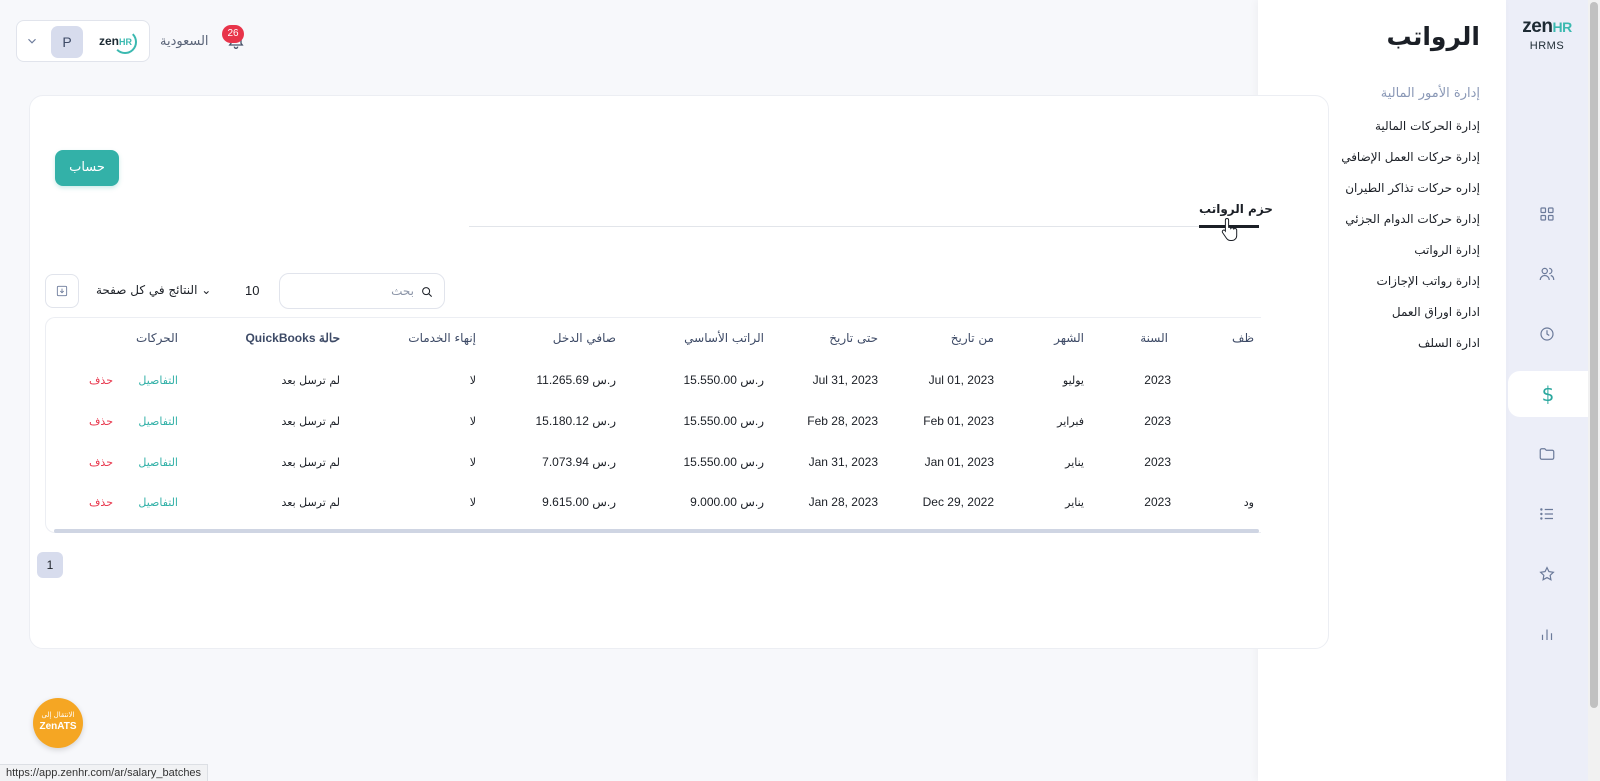 This screenshot has width=1600, height=781. Describe the element at coordinates (104, 772) in the screenshot. I see `browser-status-url: https://app.zenhr.com/ar/salary_batches` at that location.